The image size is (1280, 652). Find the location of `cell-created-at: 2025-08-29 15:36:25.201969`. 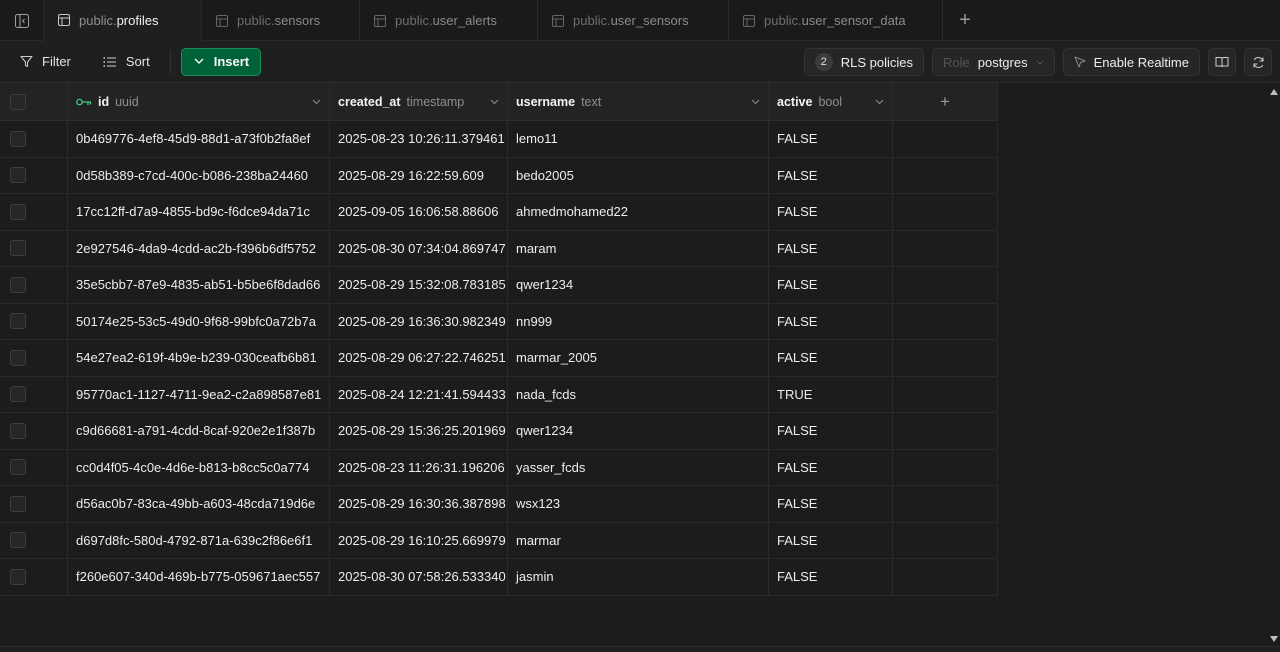

cell-created-at: 2025-08-29 15:36:25.201969 is located at coordinates (419, 431).